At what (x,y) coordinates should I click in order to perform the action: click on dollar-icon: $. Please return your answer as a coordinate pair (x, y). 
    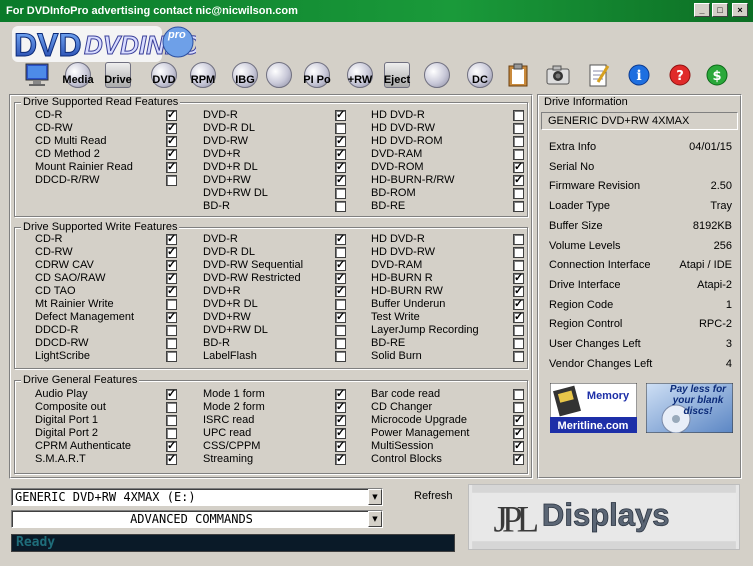
    Looking at the image, I should click on (717, 75).